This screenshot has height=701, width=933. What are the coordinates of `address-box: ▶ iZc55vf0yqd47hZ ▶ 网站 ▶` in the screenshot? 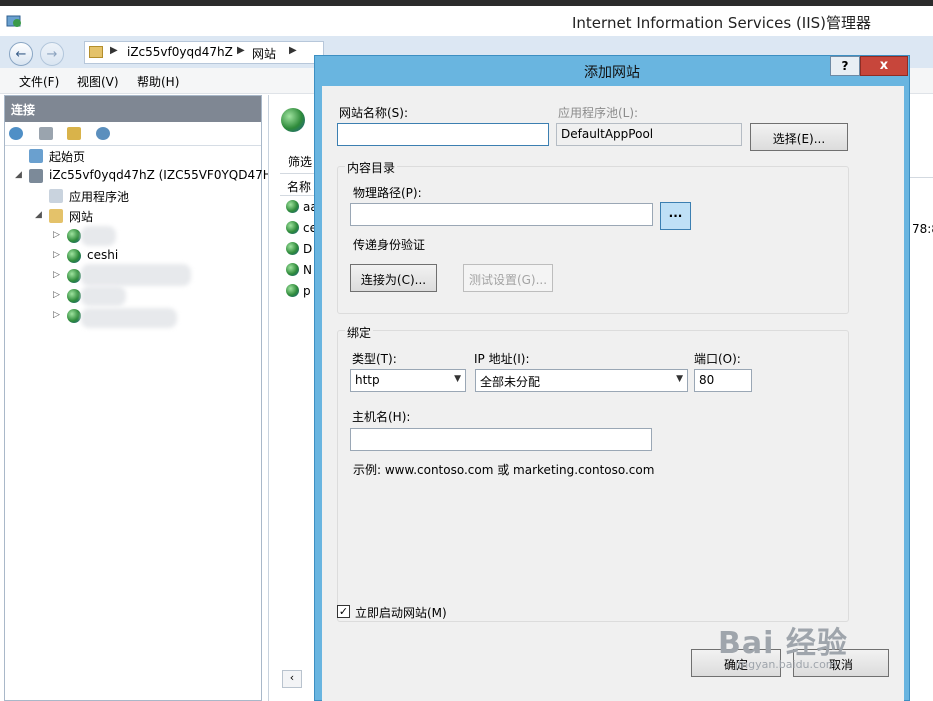 It's located at (204, 52).